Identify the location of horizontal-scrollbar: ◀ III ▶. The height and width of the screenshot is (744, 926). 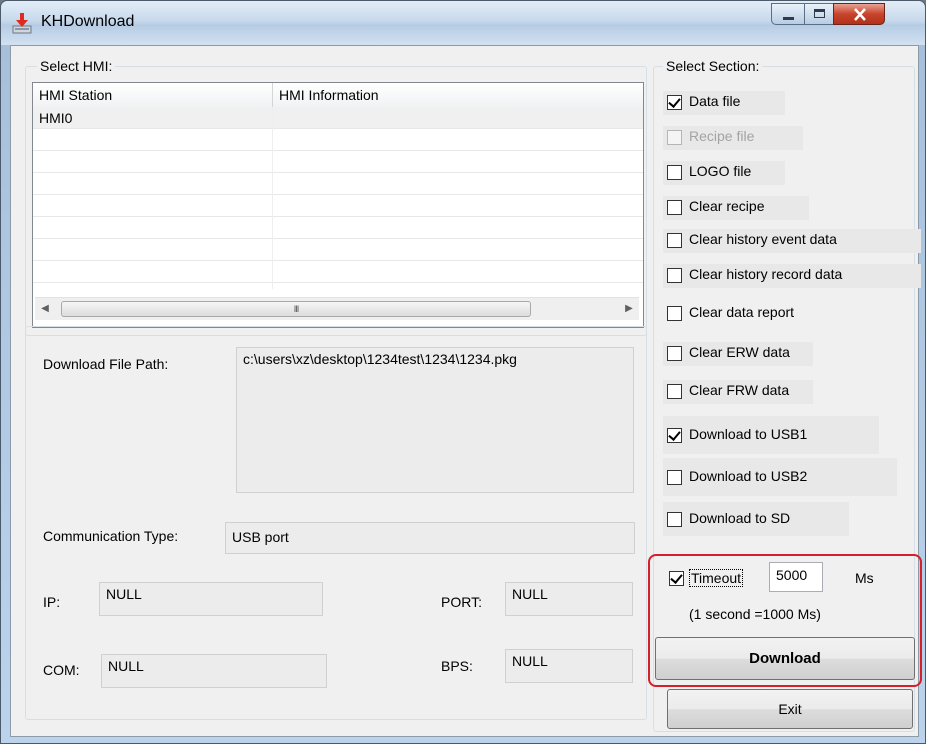
(337, 308).